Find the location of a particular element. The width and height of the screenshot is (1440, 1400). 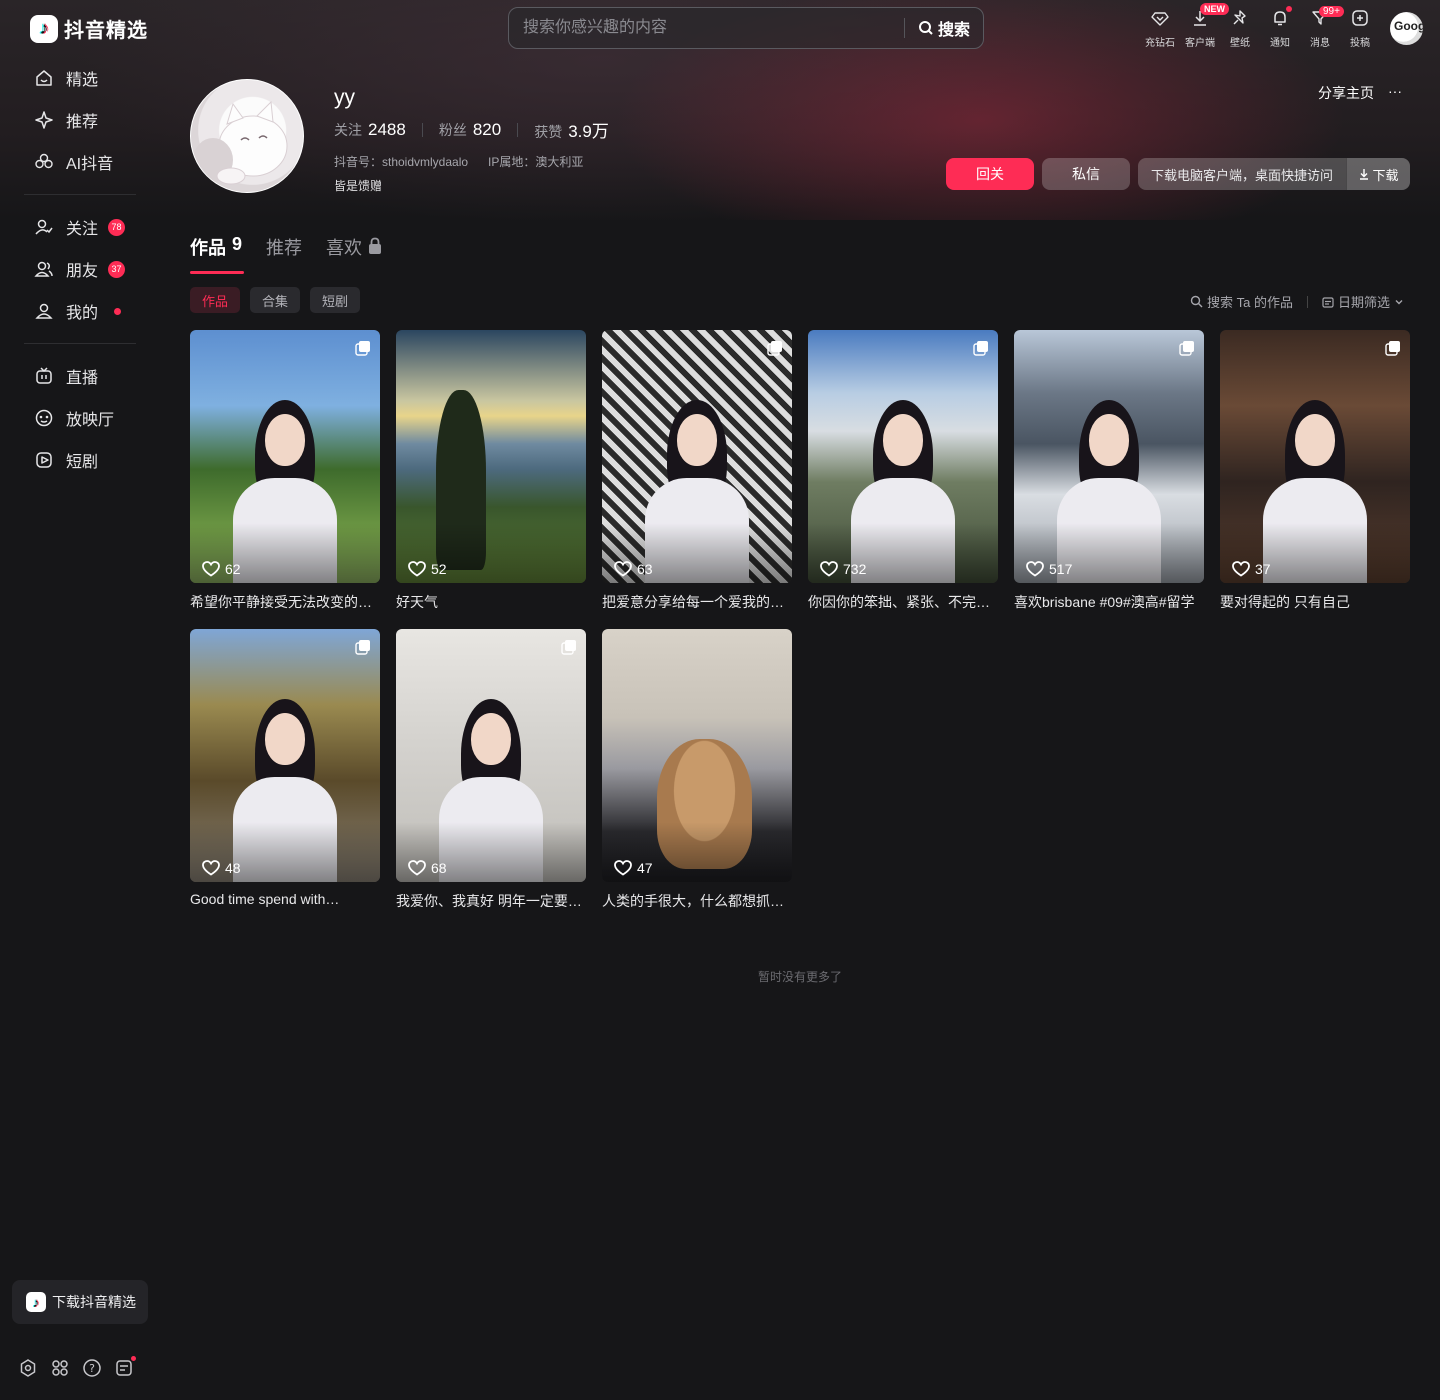

sidebar-item-1-media: 直播 is located at coordinates (80, 376).